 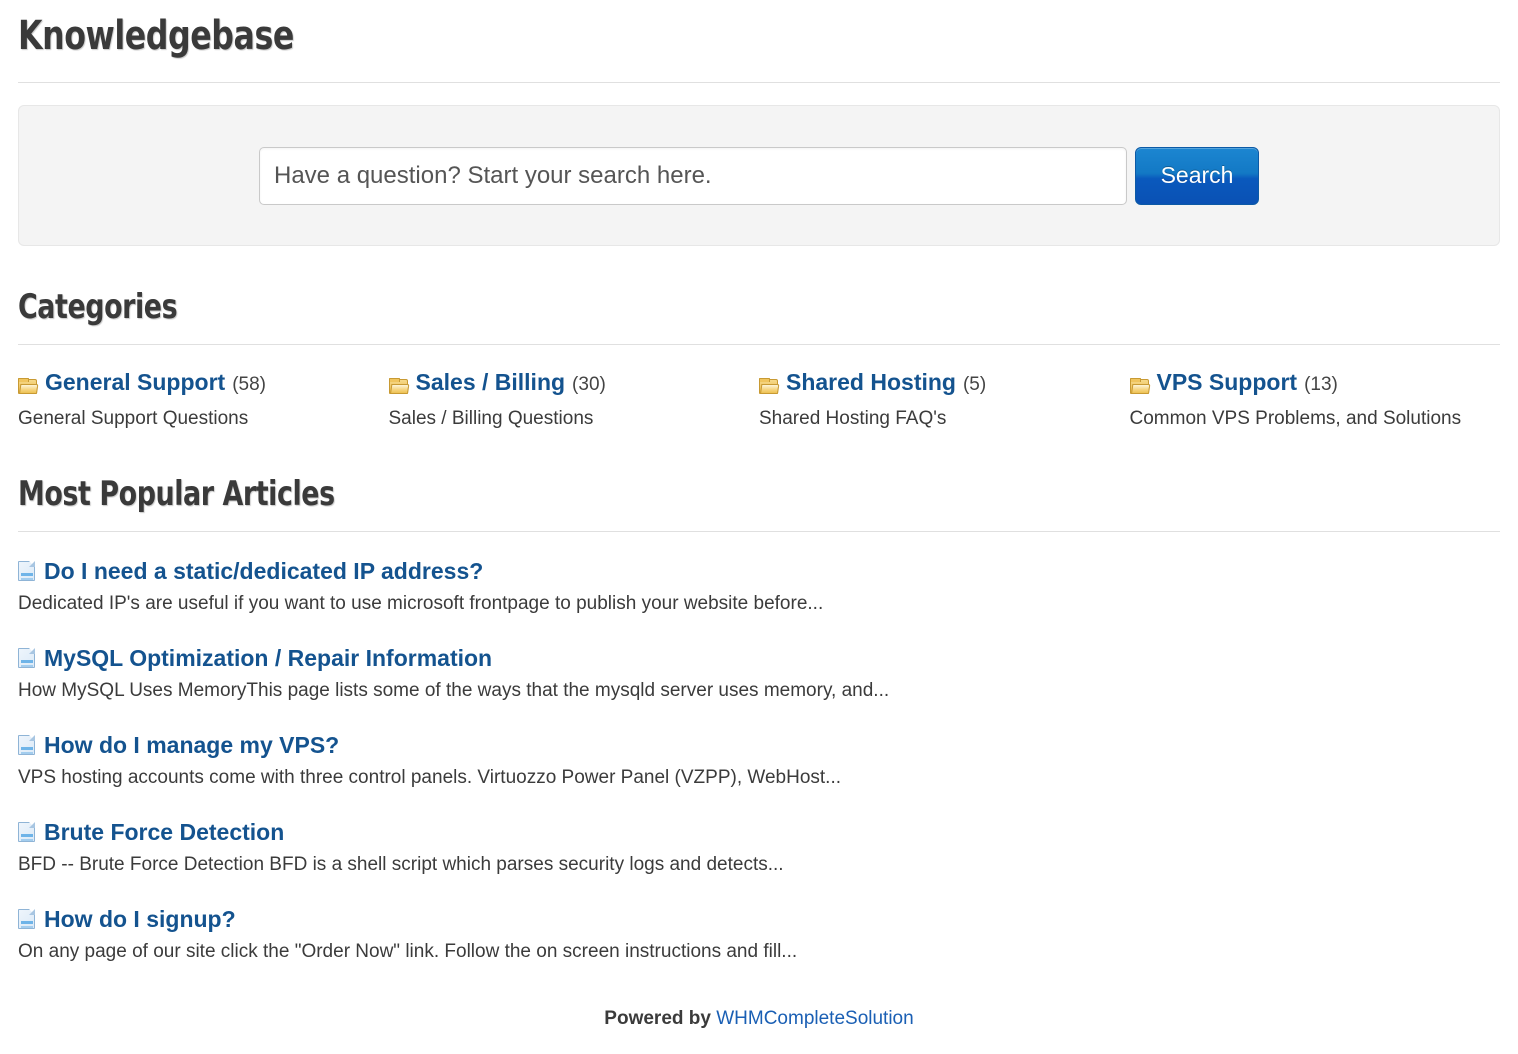 What do you see at coordinates (759, 919) in the screenshot?
I see `article-header: How do I signup?` at bounding box center [759, 919].